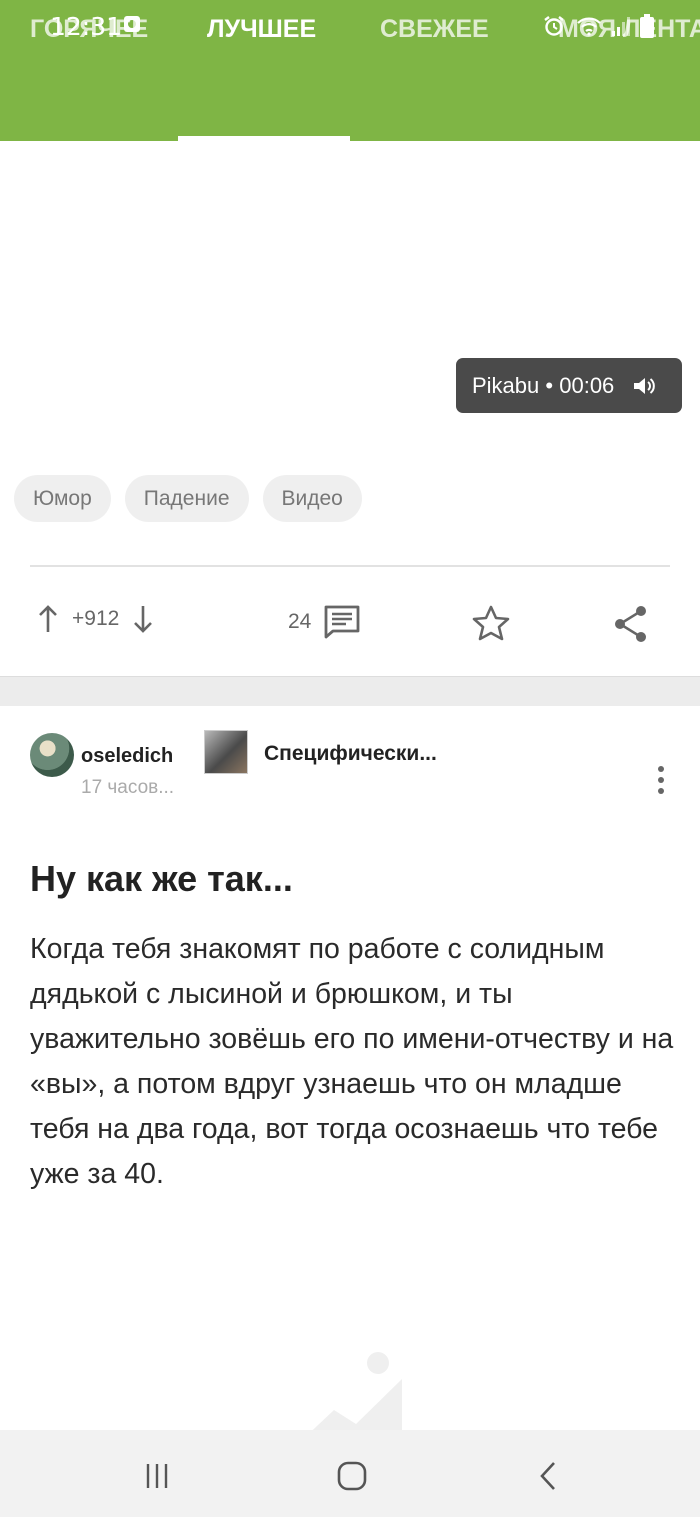  I want to click on author-name: oseledich, so click(127, 756).